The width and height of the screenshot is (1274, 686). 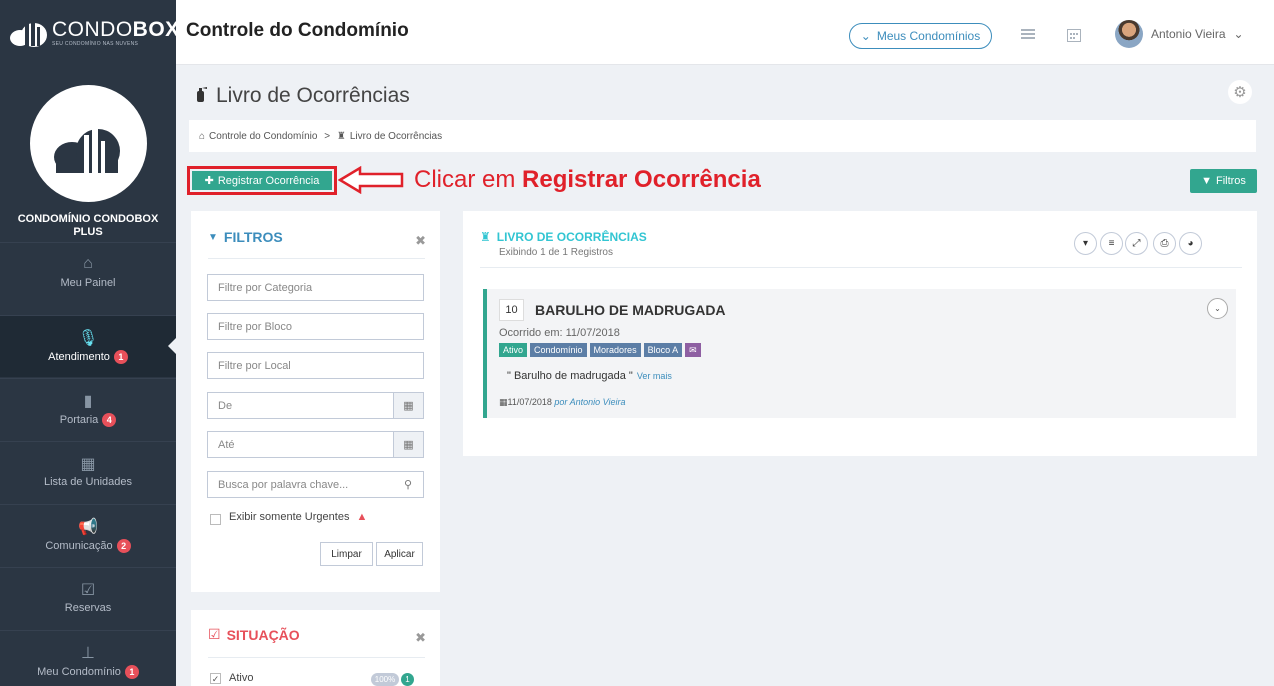 I want to click on dropdown-toggle-icon: ▾, so click(x=1085, y=243).